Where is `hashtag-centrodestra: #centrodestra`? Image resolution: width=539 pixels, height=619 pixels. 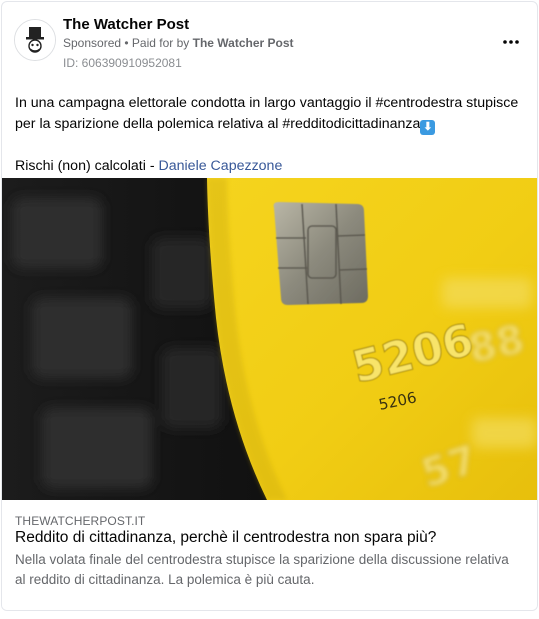
hashtag-centrodestra: #centrodestra is located at coordinates (418, 103).